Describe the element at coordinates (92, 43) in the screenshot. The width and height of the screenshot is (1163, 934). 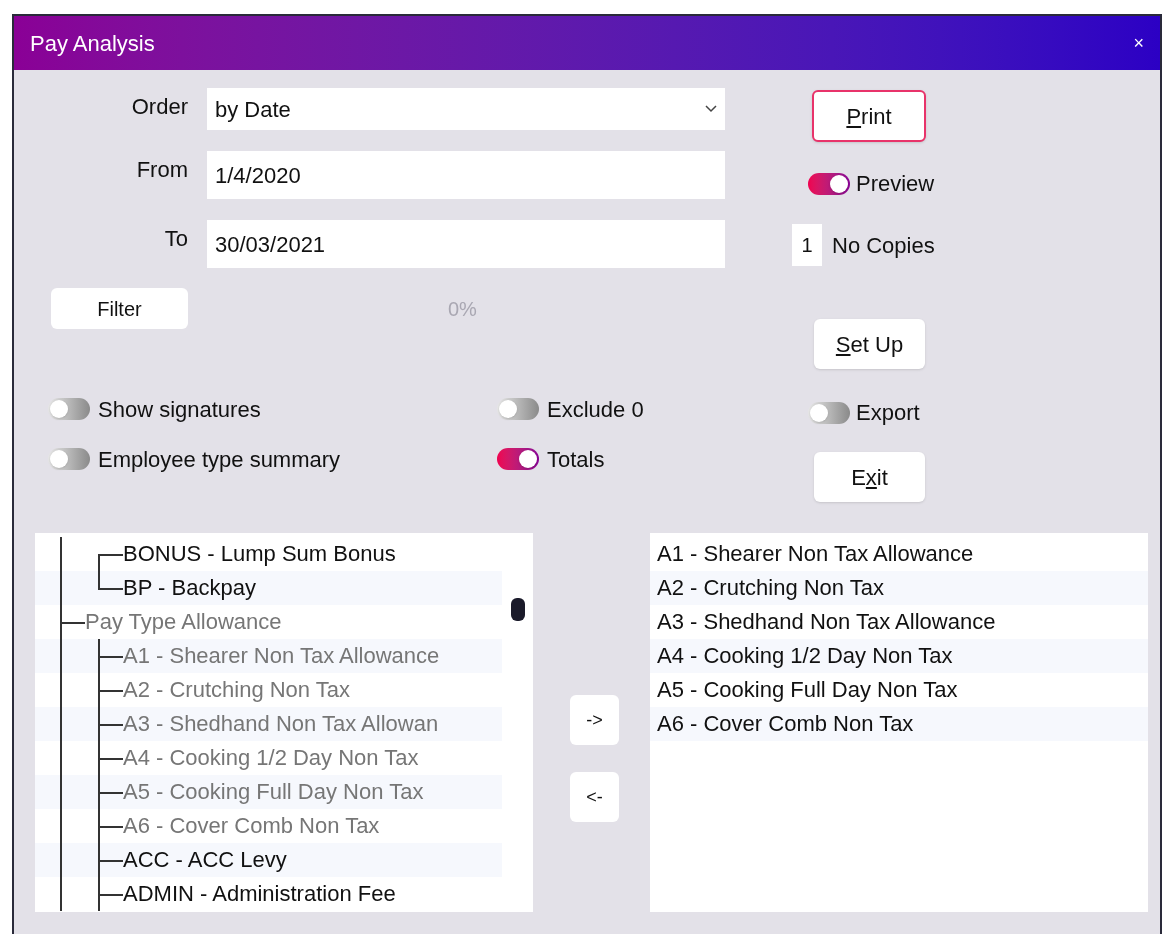
I see `window-title: Pay Analysis` at that location.